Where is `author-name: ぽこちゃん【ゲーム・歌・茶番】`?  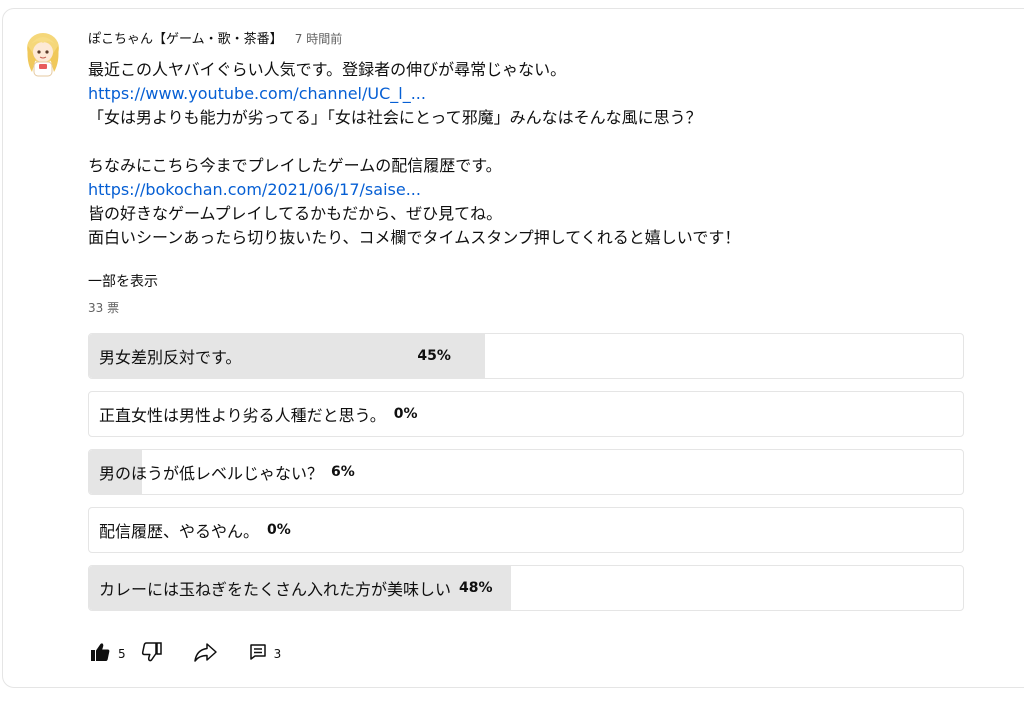
author-name: ぽこちゃん【ゲーム・歌・茶番】 is located at coordinates (185, 39).